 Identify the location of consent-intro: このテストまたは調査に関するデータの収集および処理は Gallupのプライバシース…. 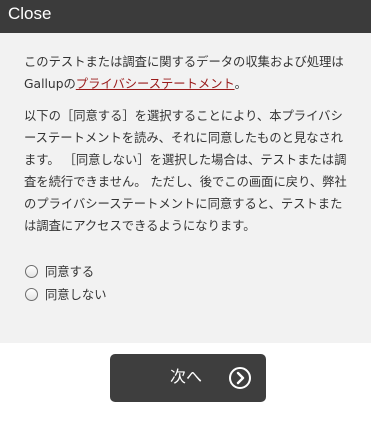
(188, 73).